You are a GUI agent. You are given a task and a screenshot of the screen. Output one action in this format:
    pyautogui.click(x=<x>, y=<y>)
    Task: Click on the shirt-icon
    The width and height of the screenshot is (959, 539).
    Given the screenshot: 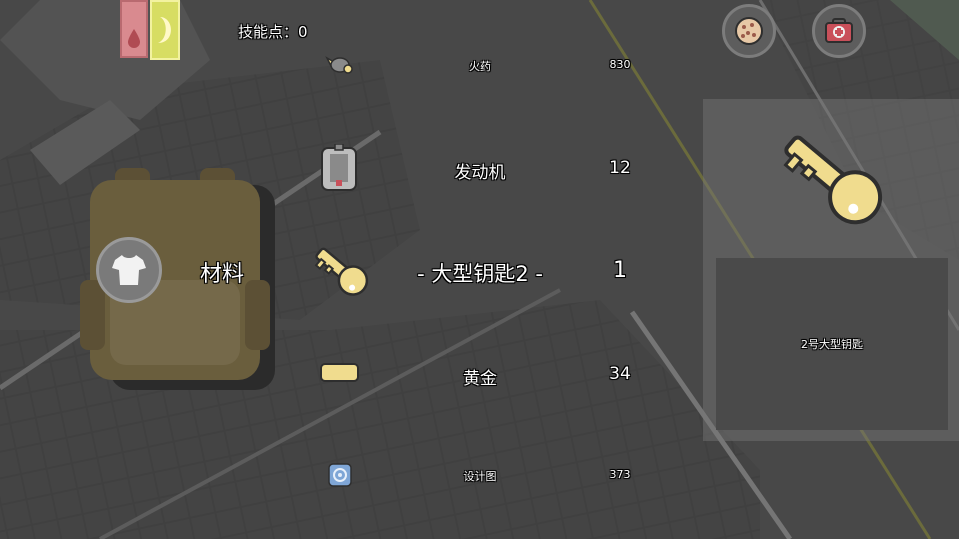 What is the action you would take?
    pyautogui.click(x=129, y=270)
    